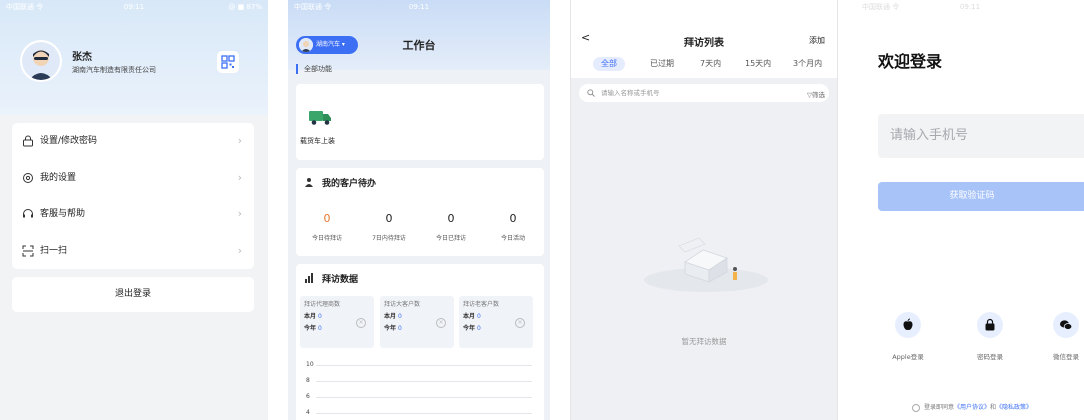  Describe the element at coordinates (704, 93) in the screenshot. I see `search-input: 请输入名称或手机号` at that location.